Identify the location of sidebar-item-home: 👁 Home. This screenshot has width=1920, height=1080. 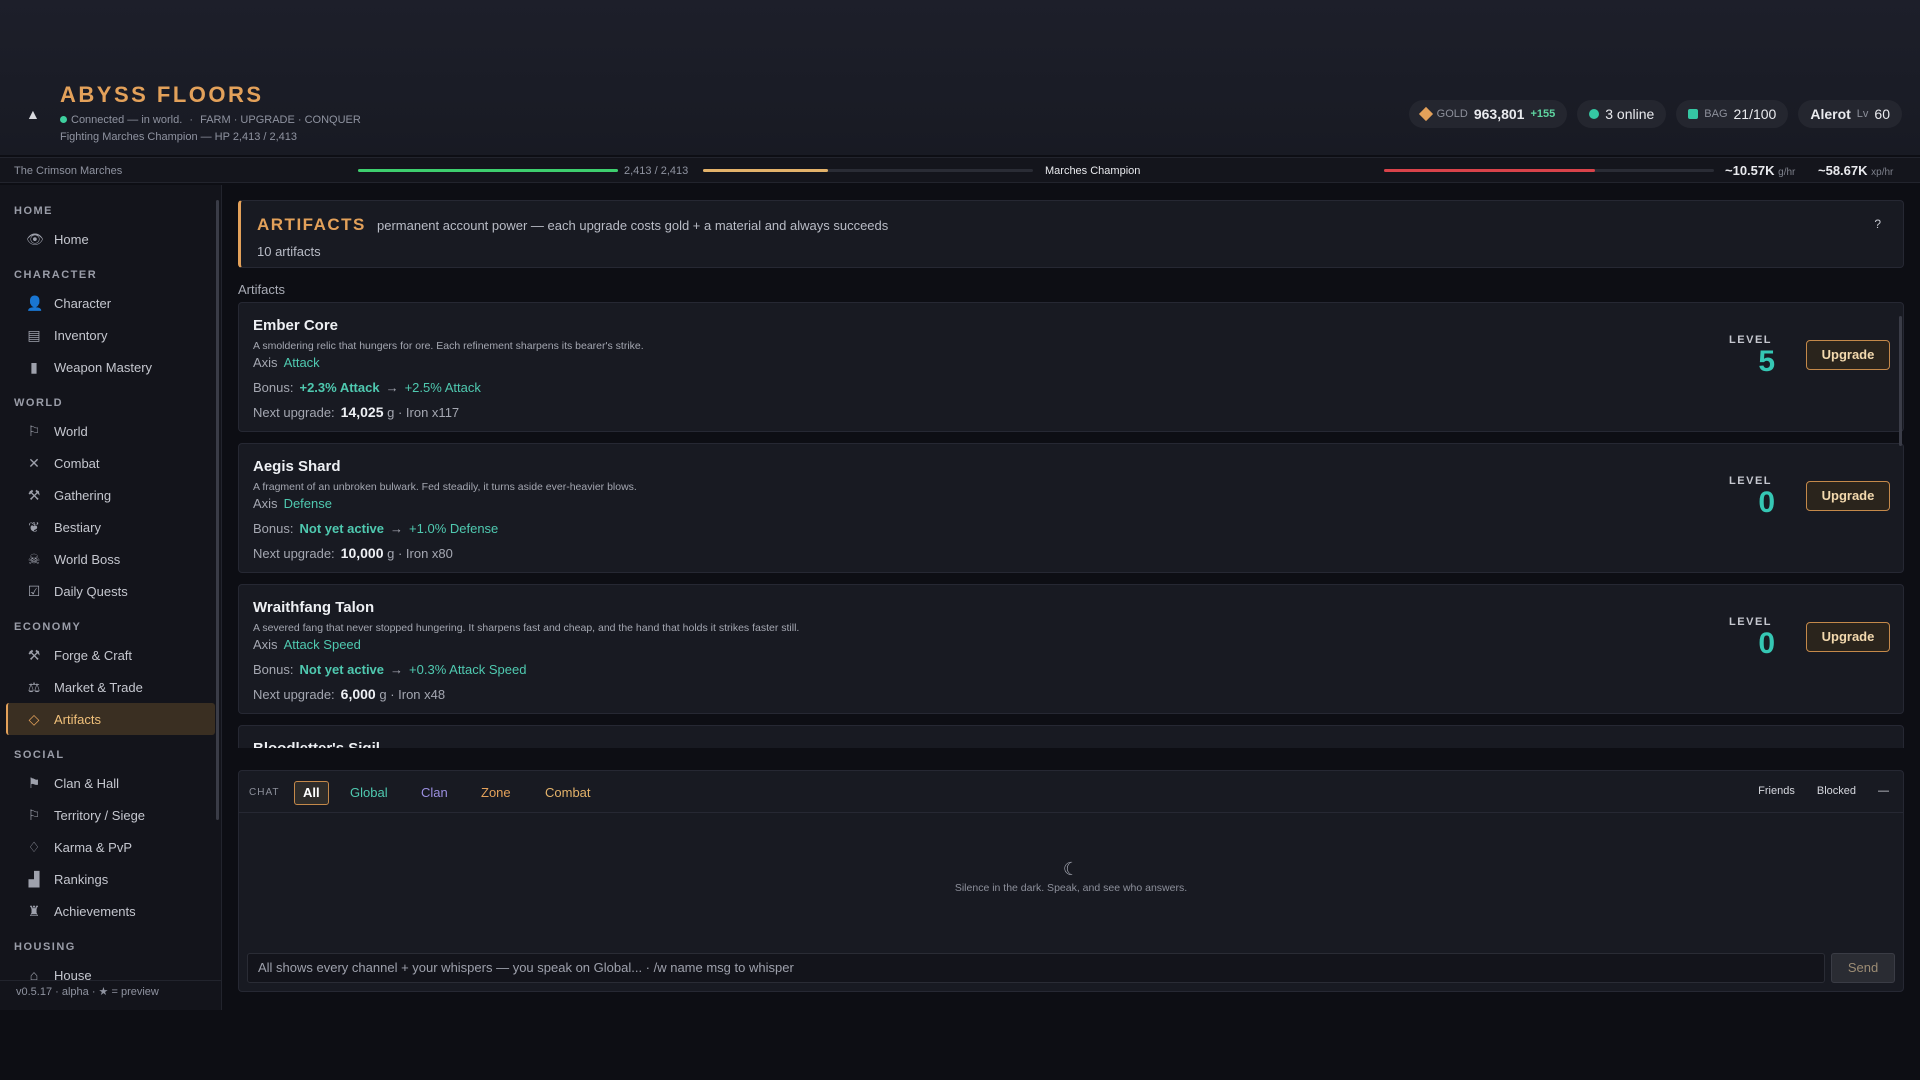
(110, 239).